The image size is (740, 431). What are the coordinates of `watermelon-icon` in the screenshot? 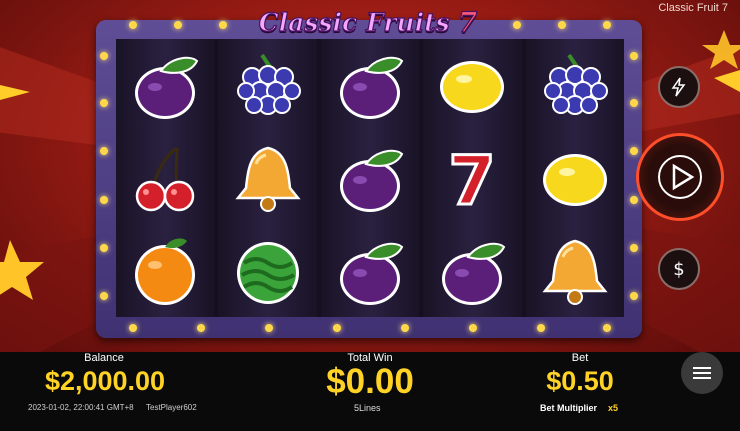 It's located at (268, 271).